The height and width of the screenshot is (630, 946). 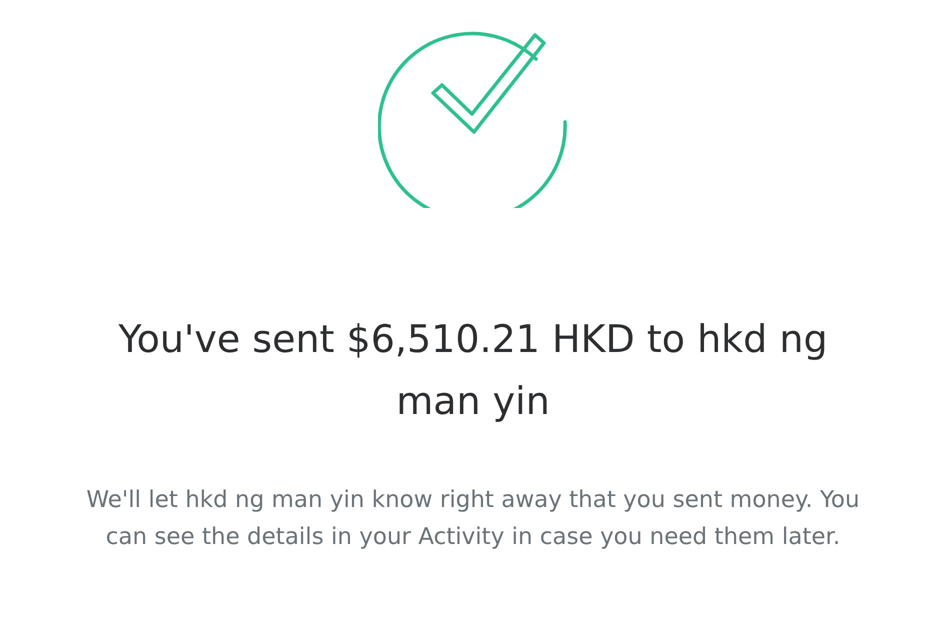 What do you see at coordinates (473, 519) in the screenshot?
I see `confirmation-message: We'll let hkd ng man yin know right away that you sent money. You can see the details in your Activity in case you need them later.` at bounding box center [473, 519].